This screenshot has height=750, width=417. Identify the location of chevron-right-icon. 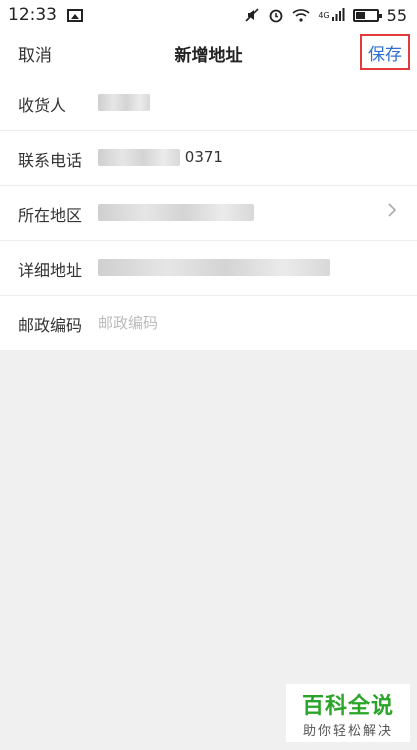
(392, 212).